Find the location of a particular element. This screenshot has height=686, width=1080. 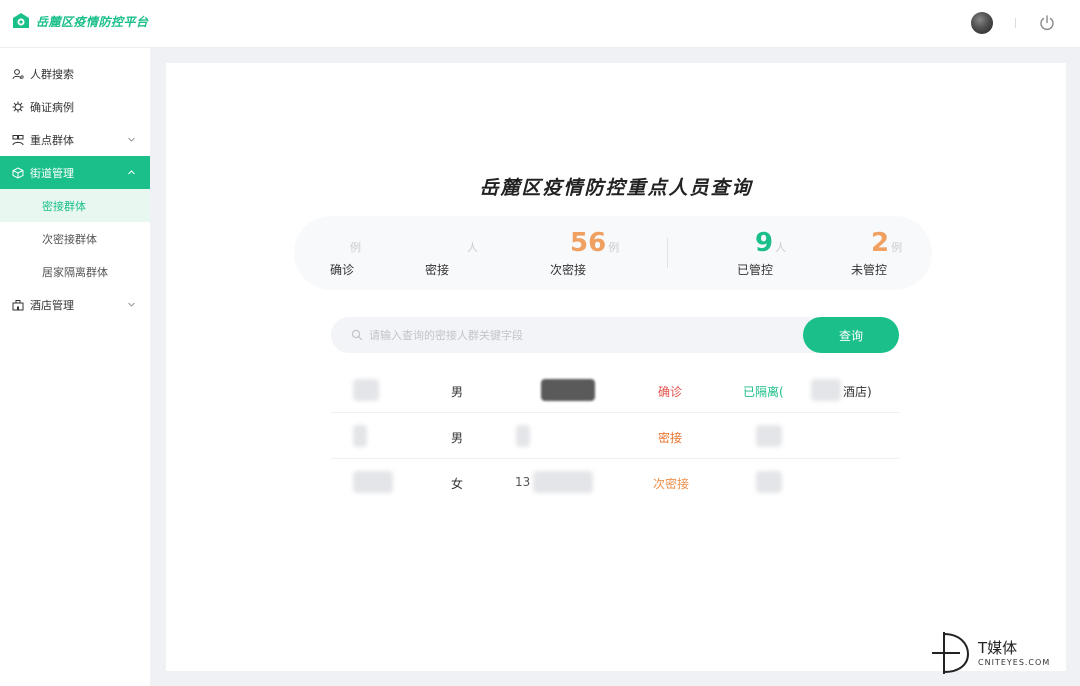

sidebar-subitem-label: 次密接群体 is located at coordinates (69, 239).